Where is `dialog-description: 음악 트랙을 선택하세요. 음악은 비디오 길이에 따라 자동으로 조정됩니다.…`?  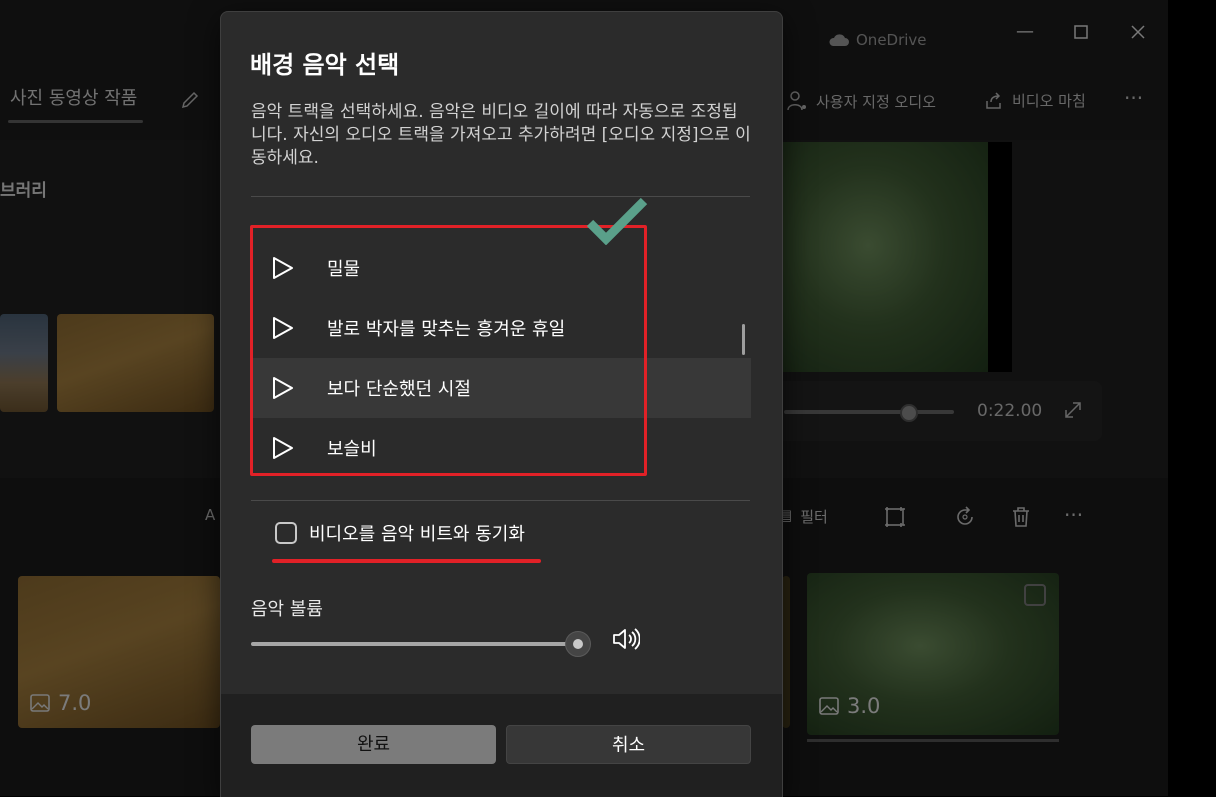 dialog-description: 음악 트랙을 선택하세요. 음악은 비디오 길이에 따라 자동으로 조정됩니다.… is located at coordinates (501, 135).